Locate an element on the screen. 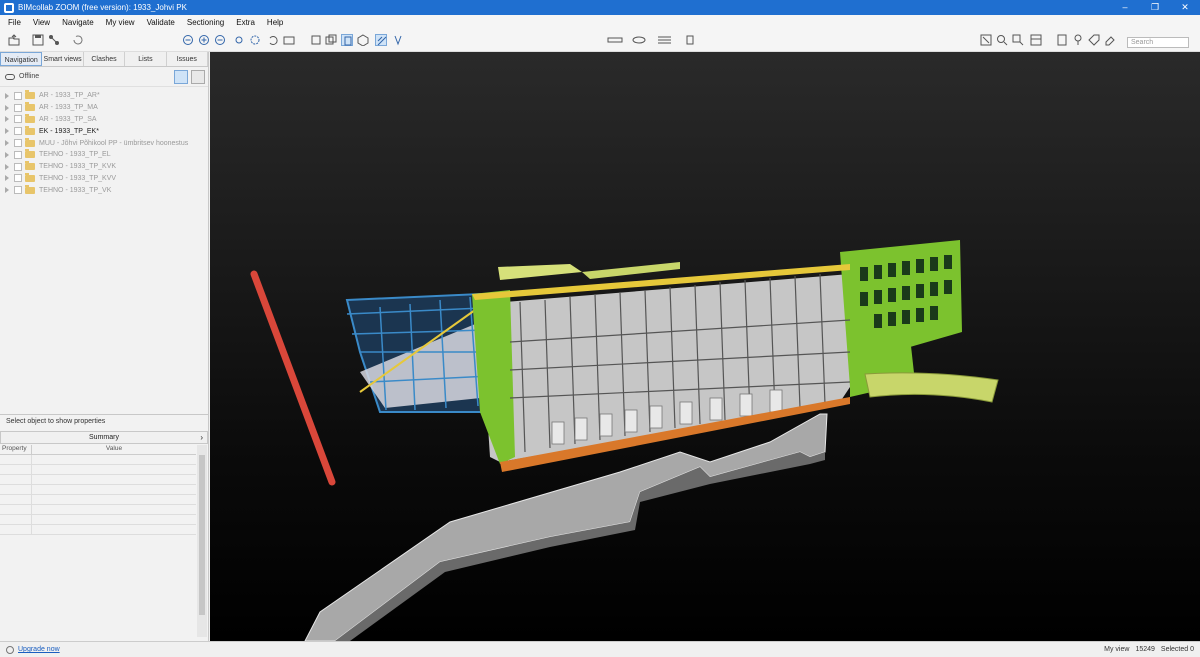 Image resolution: width=1200 pixels, height=657 pixels. menu-my-view: My view is located at coordinates (120, 22).